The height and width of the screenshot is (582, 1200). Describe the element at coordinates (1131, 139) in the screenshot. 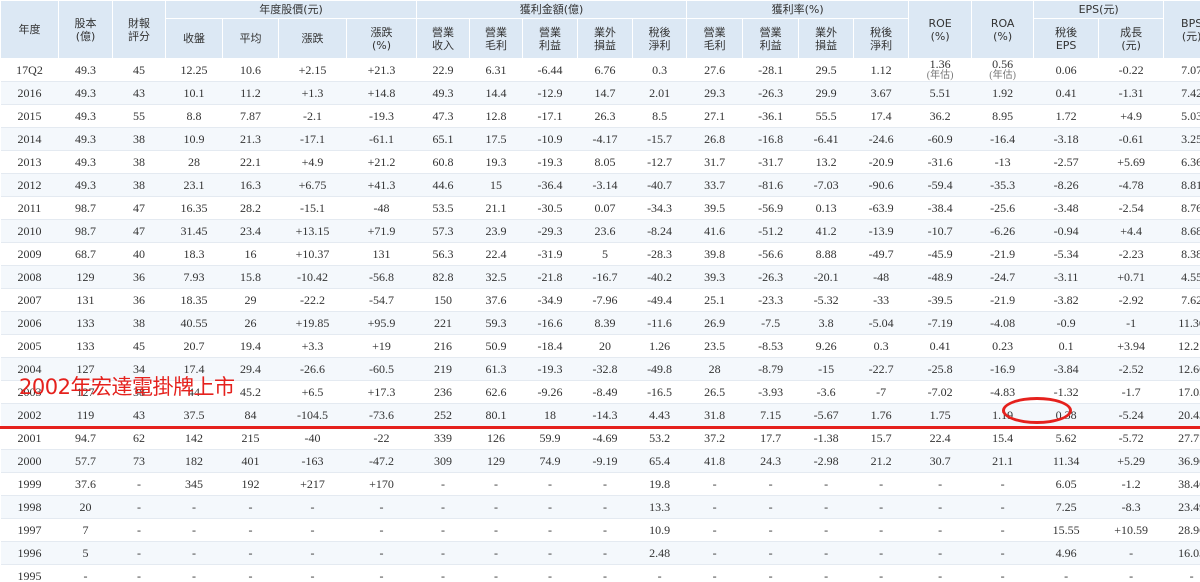

I see `cell-eps-growth: -0.61` at that location.